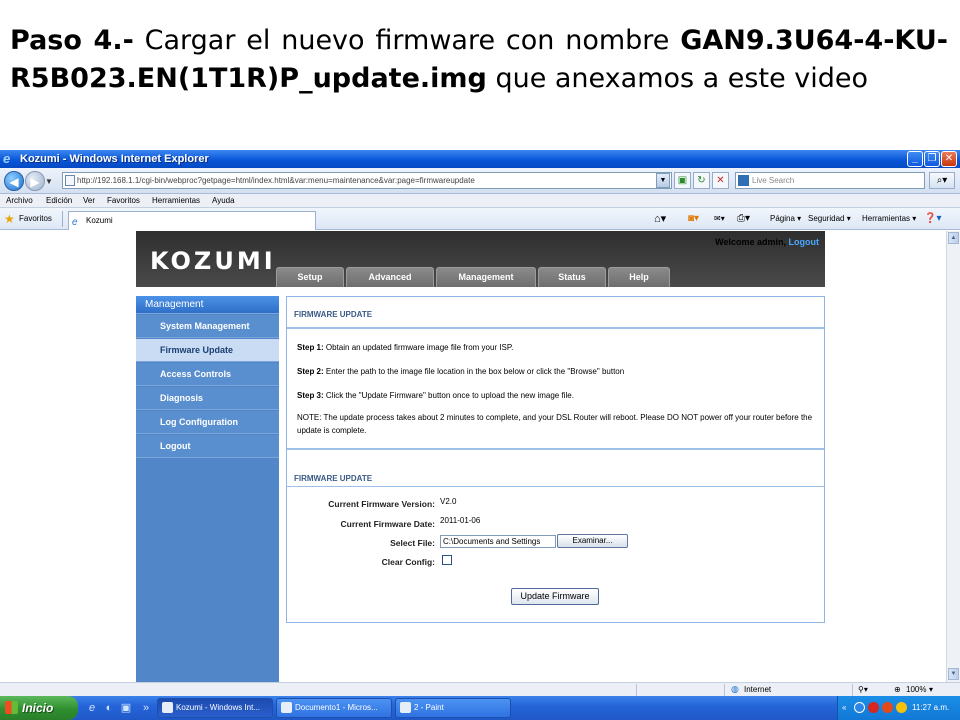 The image size is (960, 720). What do you see at coordinates (387, 524) in the screenshot?
I see `current-date-label: Current Firmware Date:` at bounding box center [387, 524].